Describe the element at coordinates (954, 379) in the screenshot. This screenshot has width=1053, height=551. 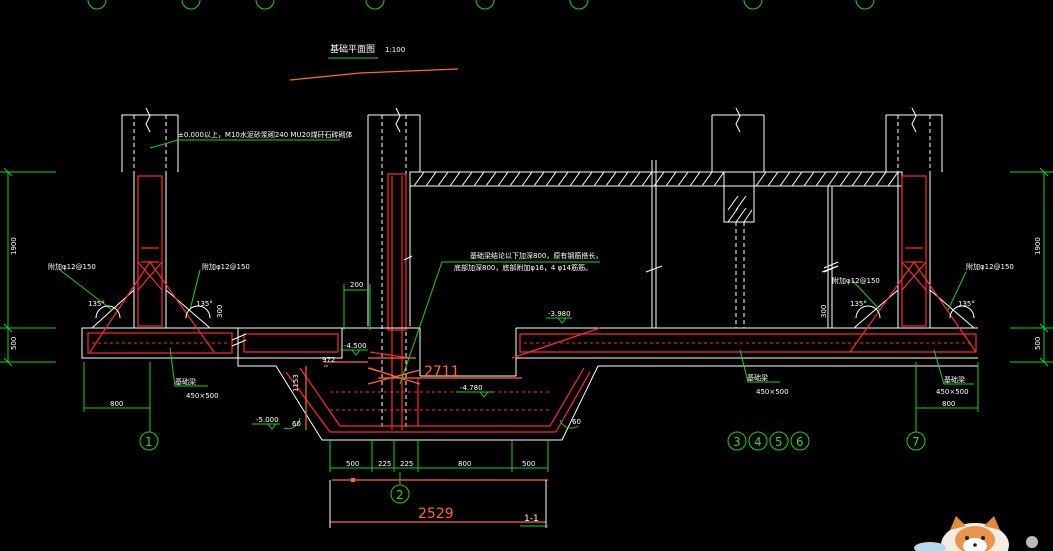
I see `right-beam-name: 基础梁` at that location.